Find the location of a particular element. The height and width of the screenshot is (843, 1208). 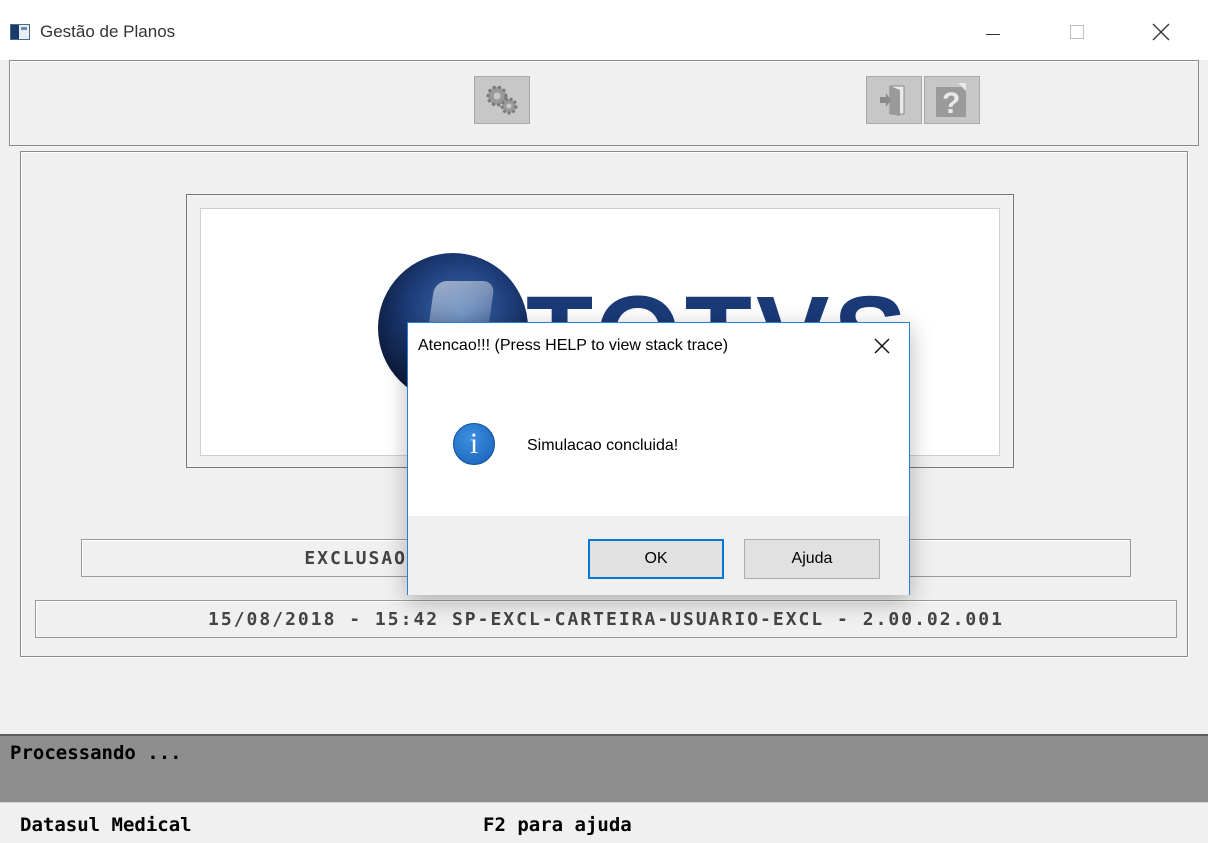

process-button is located at coordinates (502, 100).